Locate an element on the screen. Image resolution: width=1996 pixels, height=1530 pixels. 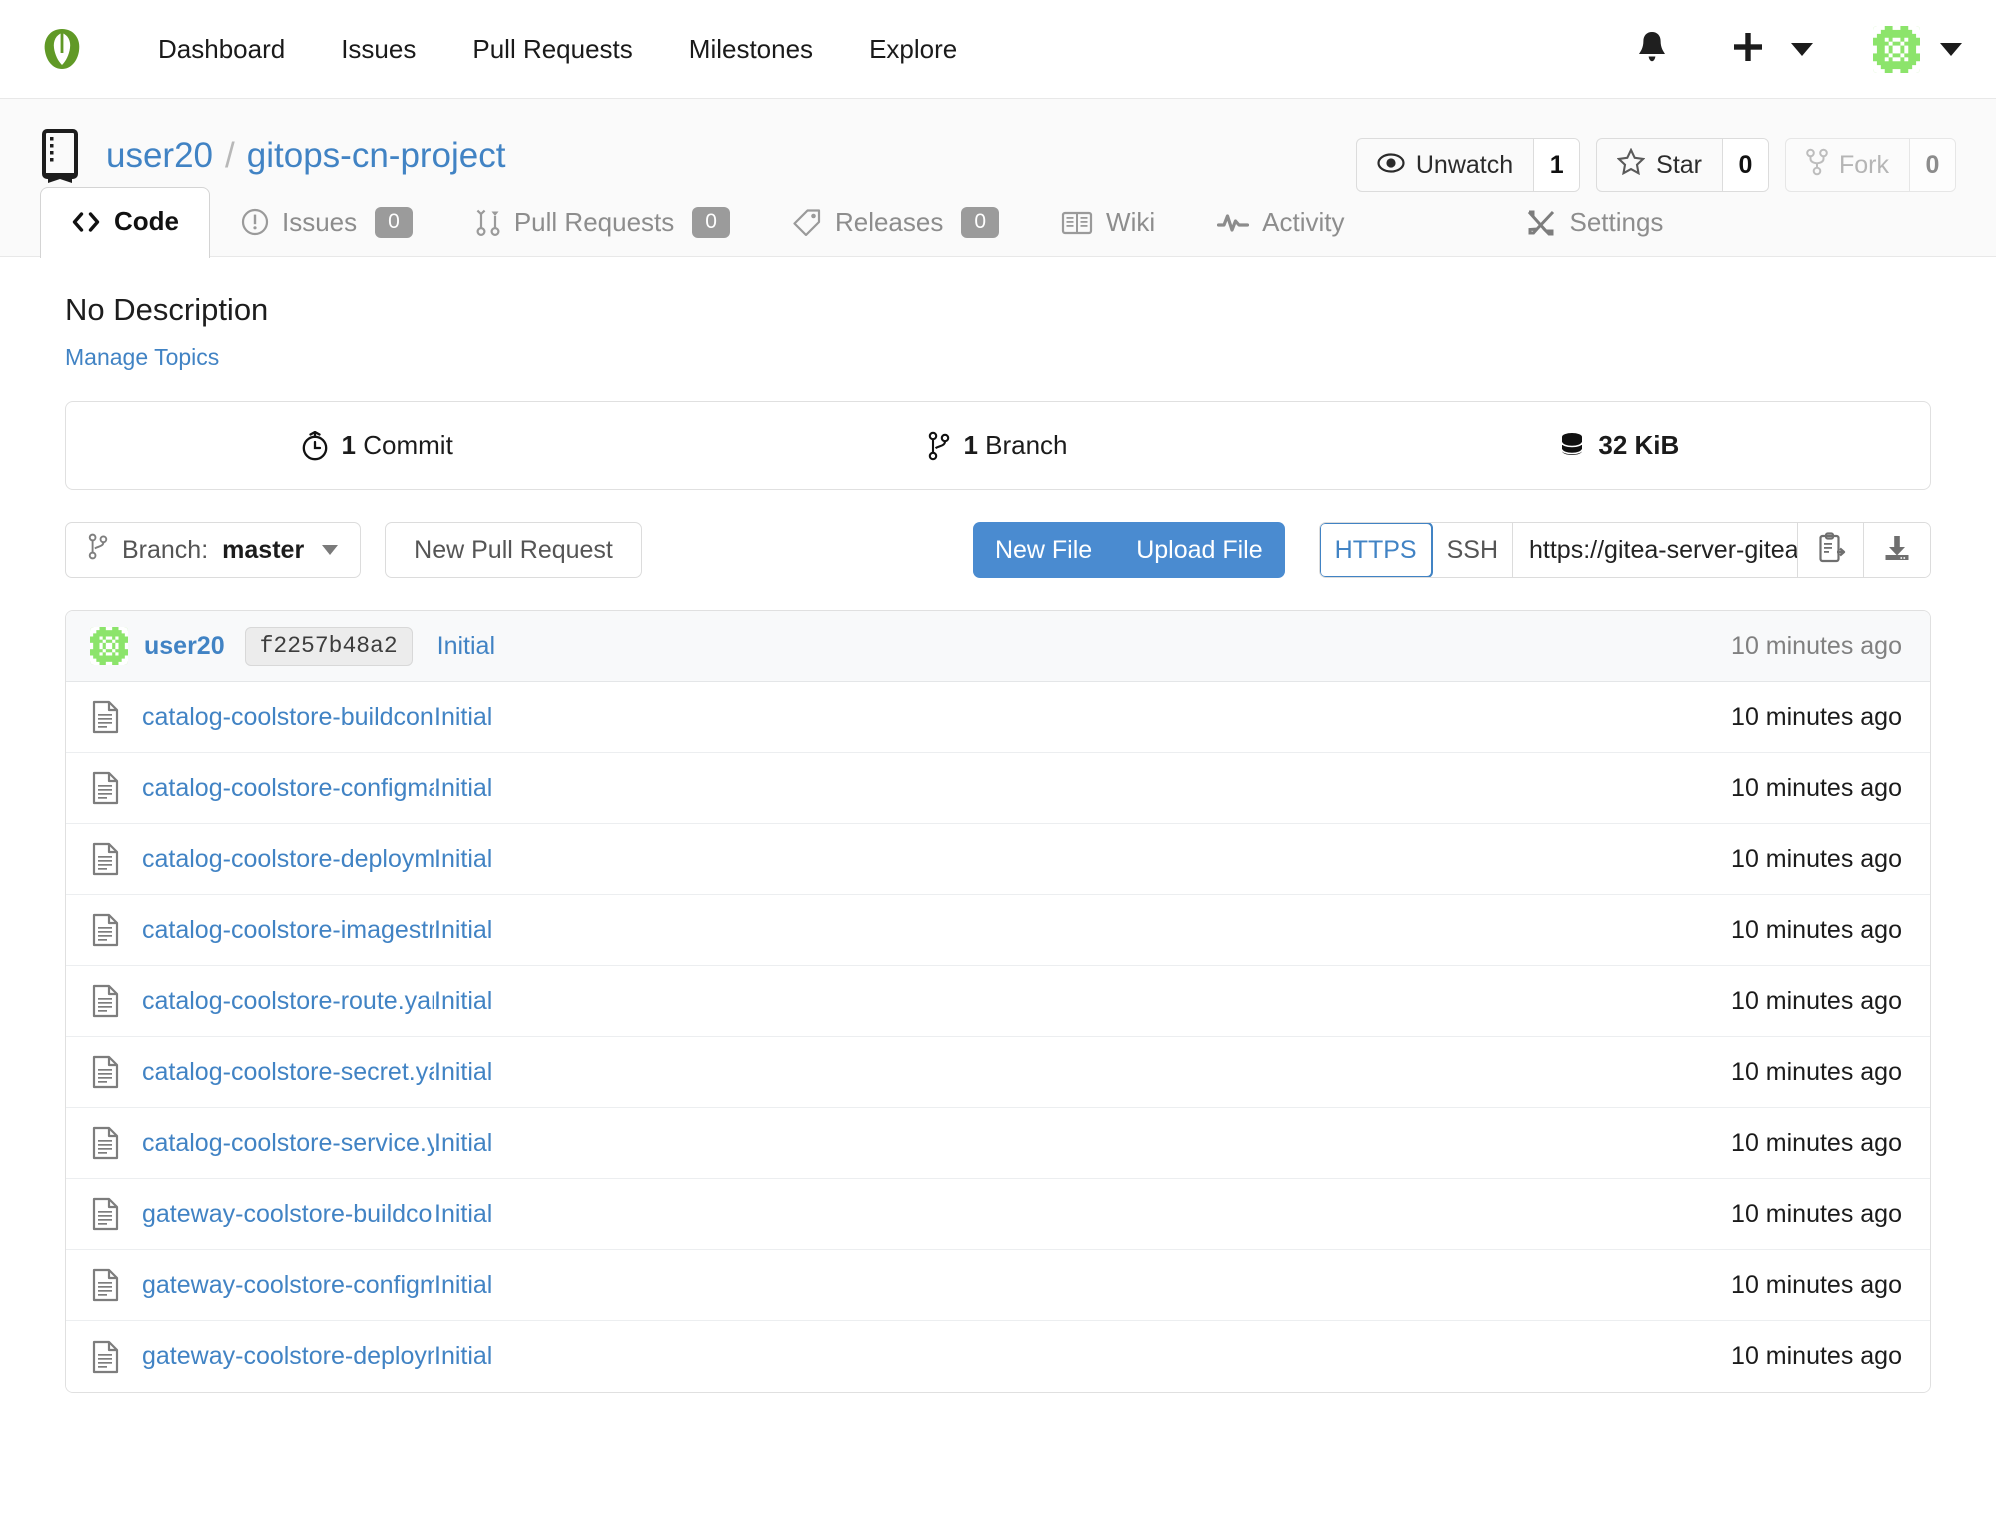
nav-link-issues: Issues is located at coordinates (378, 49).